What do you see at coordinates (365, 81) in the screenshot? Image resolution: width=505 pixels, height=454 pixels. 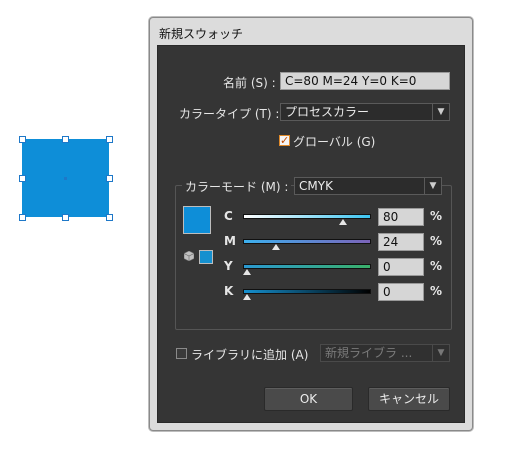 I see `name-field: C=80 M=24 Y=0 K=0` at bounding box center [365, 81].